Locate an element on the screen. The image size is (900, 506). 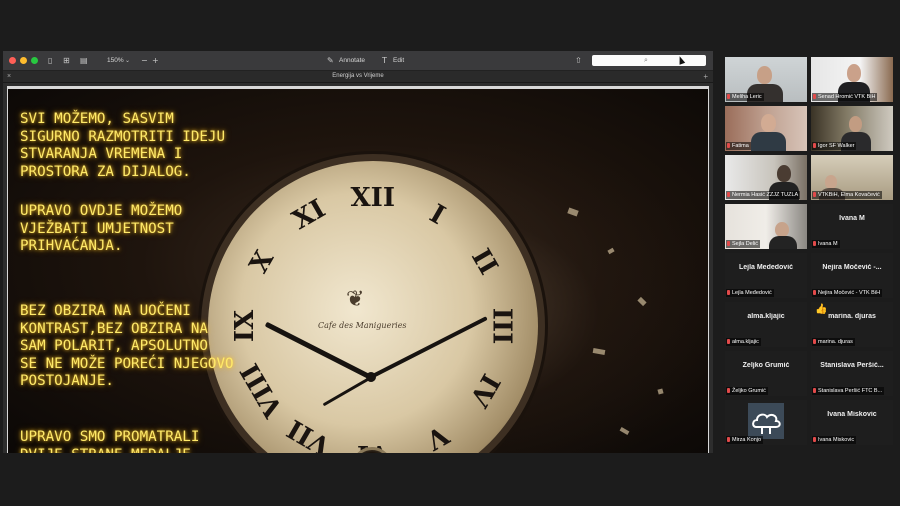
participant-name-label: Ivana M is located at coordinates (826, 244).